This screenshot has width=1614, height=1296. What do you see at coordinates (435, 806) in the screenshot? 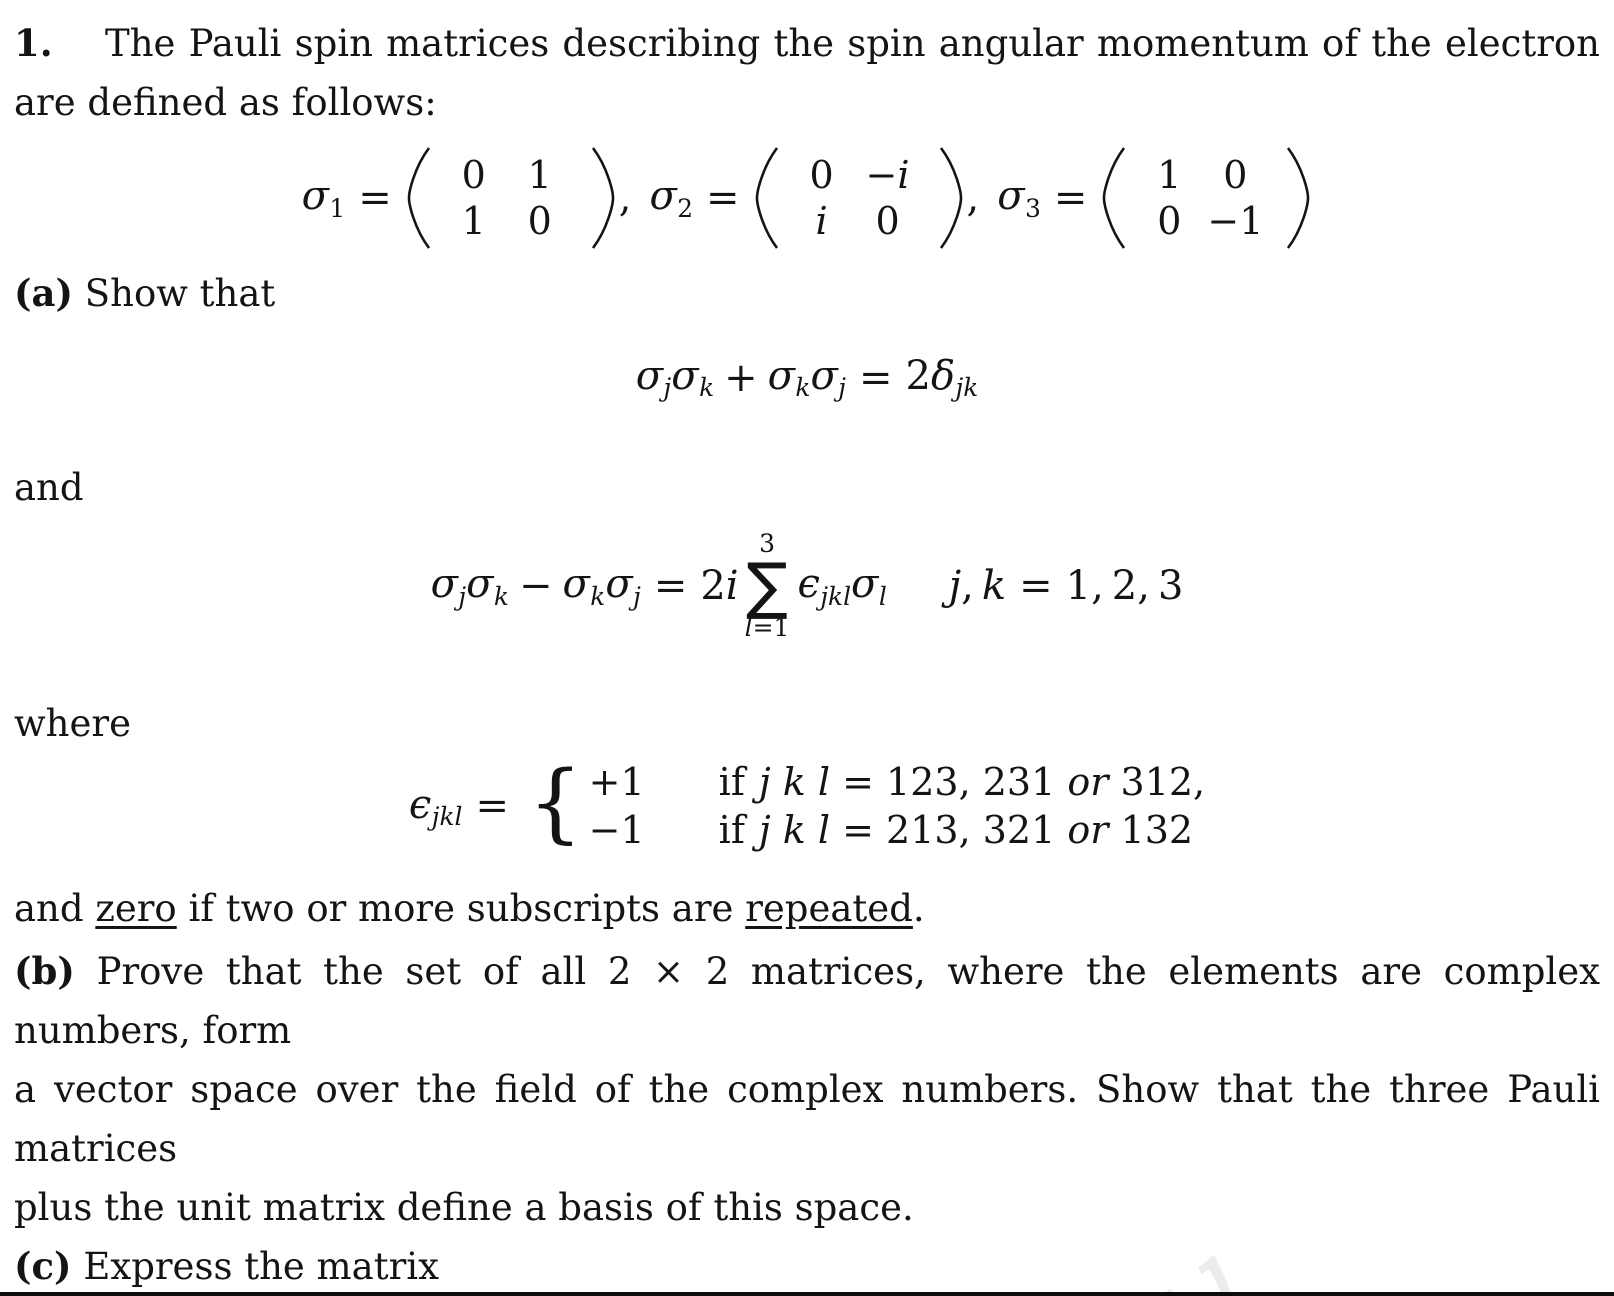
I see `epsilon-symbol: ϵjkl` at bounding box center [435, 806].